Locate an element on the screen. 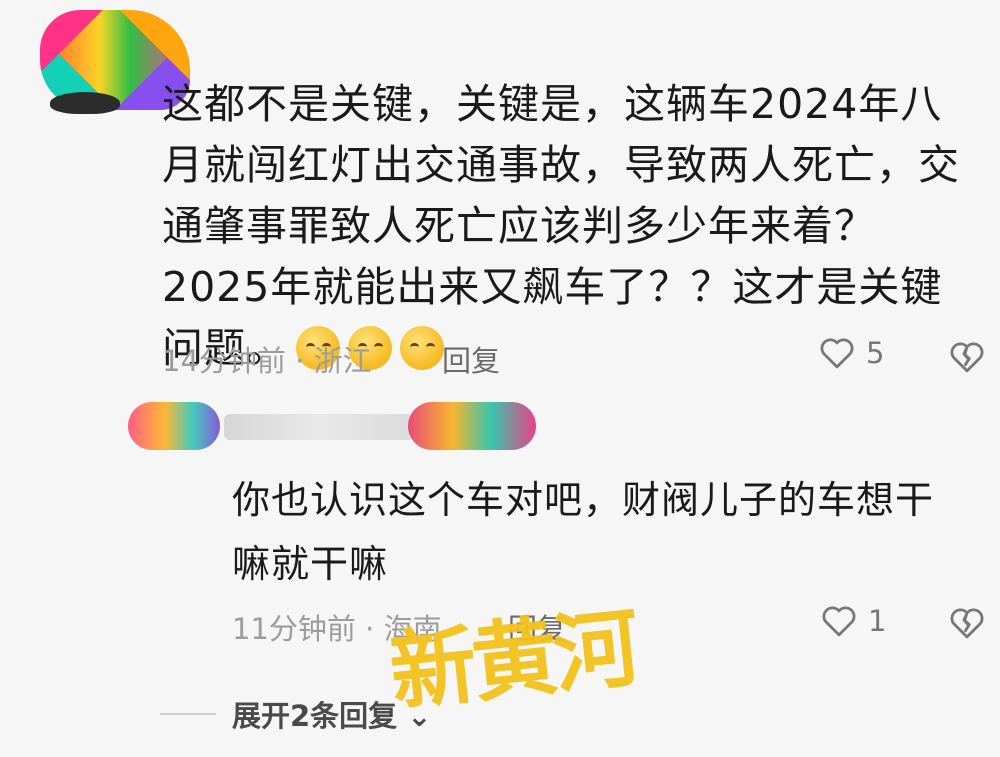  reply-dislike-button is located at coordinates (967, 625).